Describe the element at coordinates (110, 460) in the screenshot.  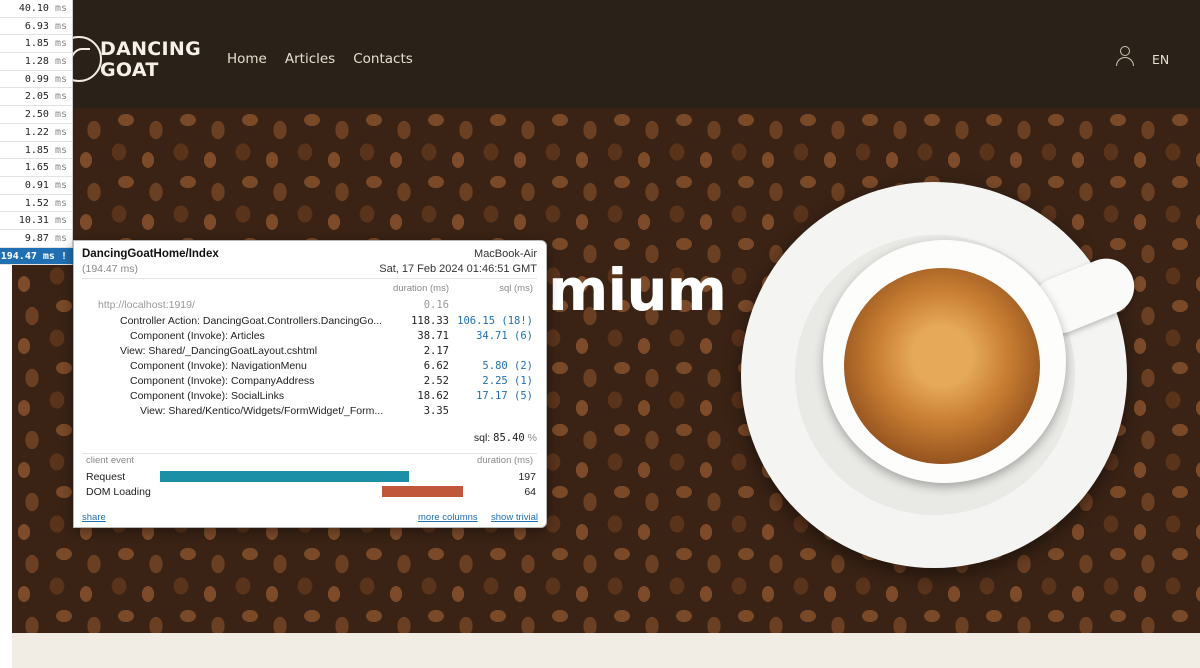
I see `client-event-header: client event` at that location.